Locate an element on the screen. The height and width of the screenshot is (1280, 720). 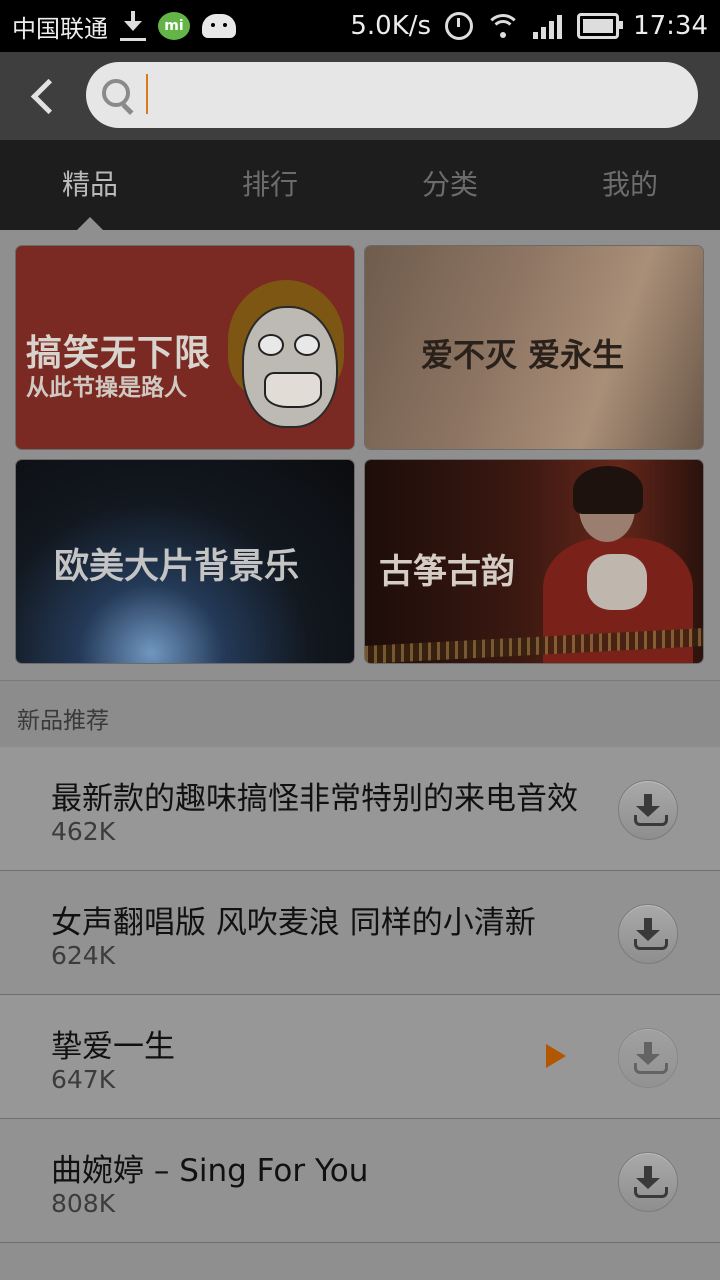
rage-comic-face-image is located at coordinates (286, 355).